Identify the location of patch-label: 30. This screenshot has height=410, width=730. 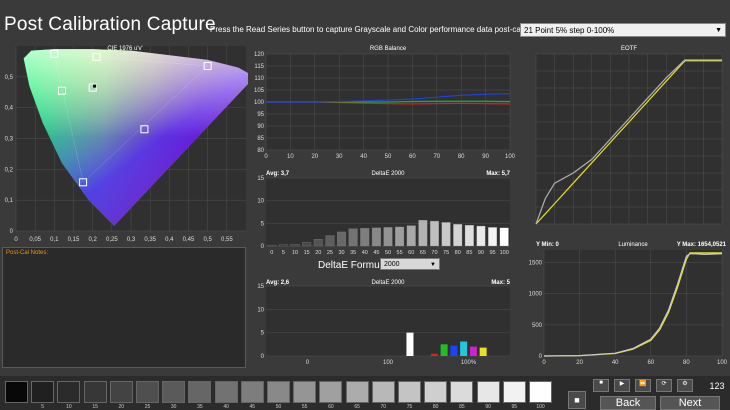
(173, 407).